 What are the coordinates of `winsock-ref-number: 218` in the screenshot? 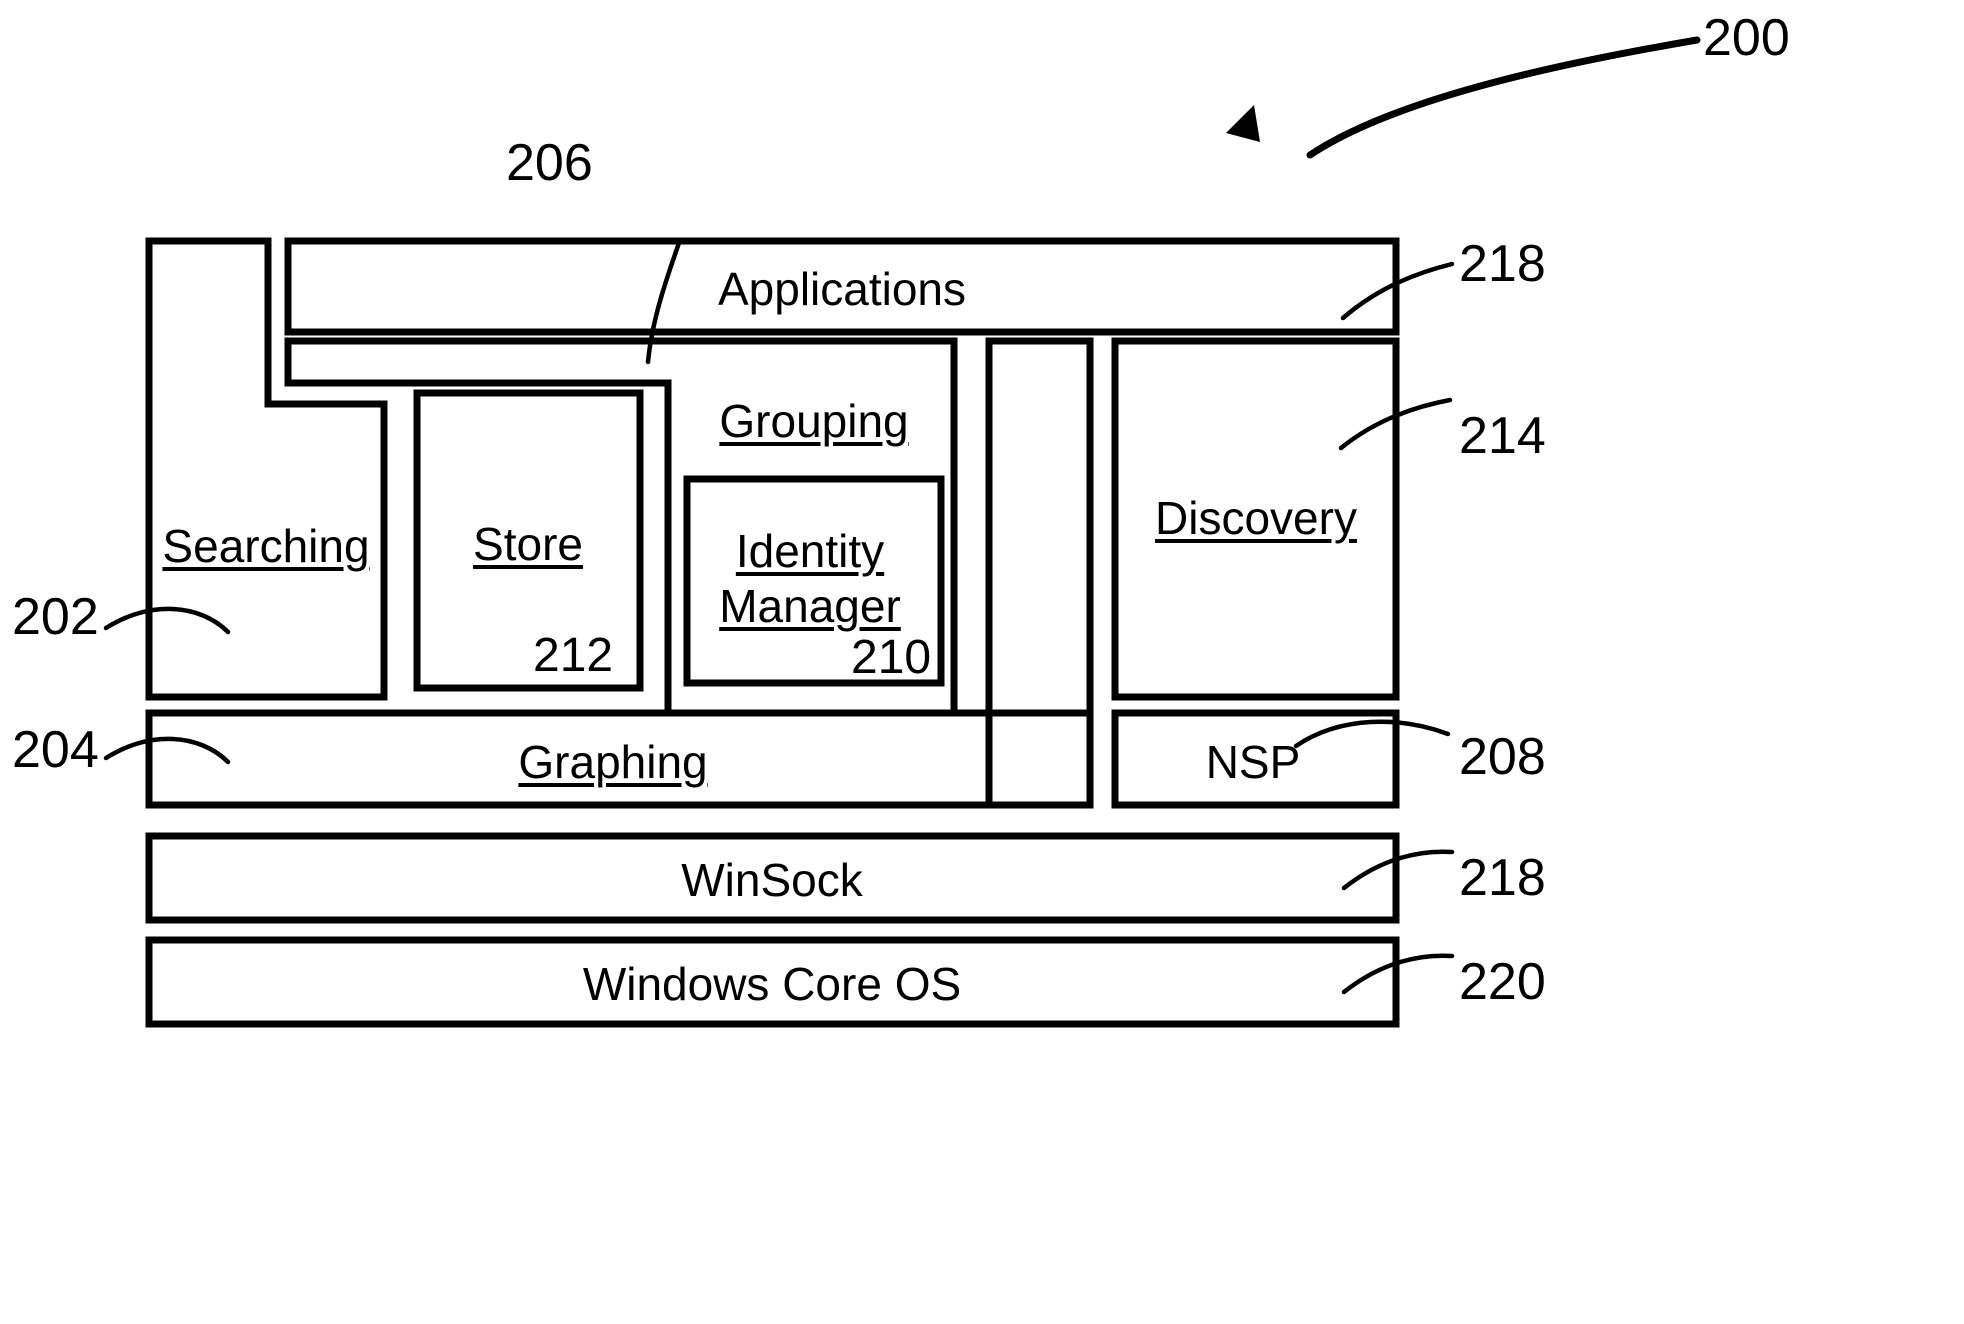 It's located at (1502, 878).